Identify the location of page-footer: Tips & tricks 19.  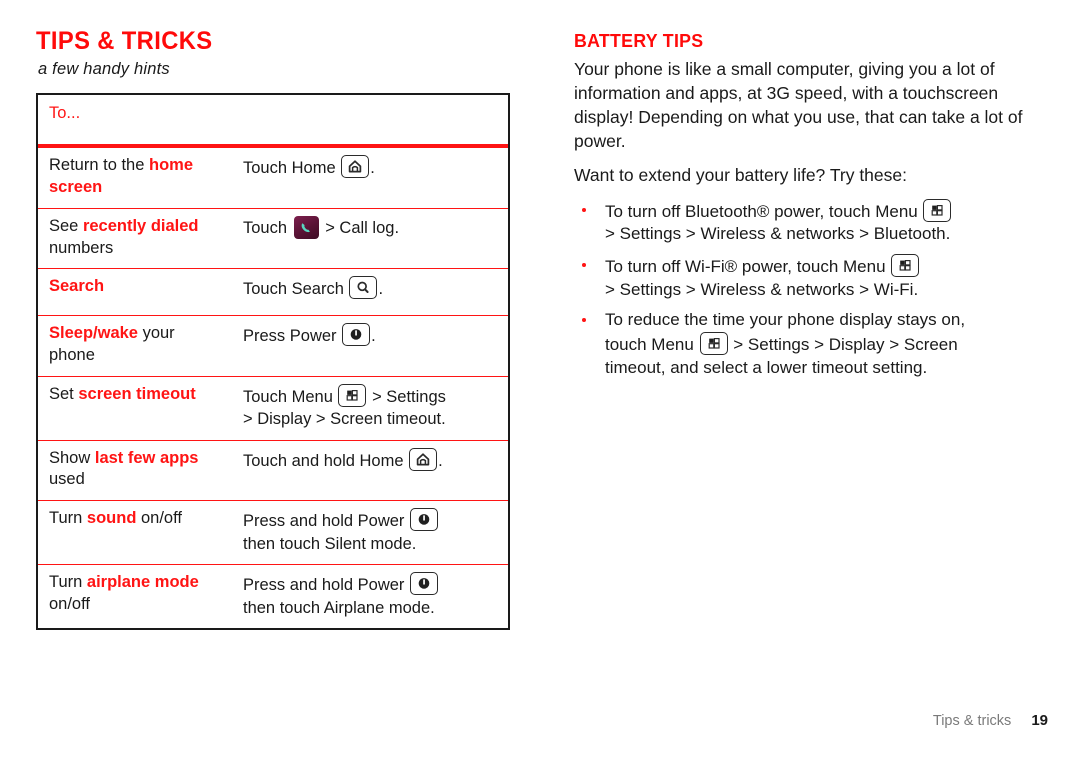
(990, 720).